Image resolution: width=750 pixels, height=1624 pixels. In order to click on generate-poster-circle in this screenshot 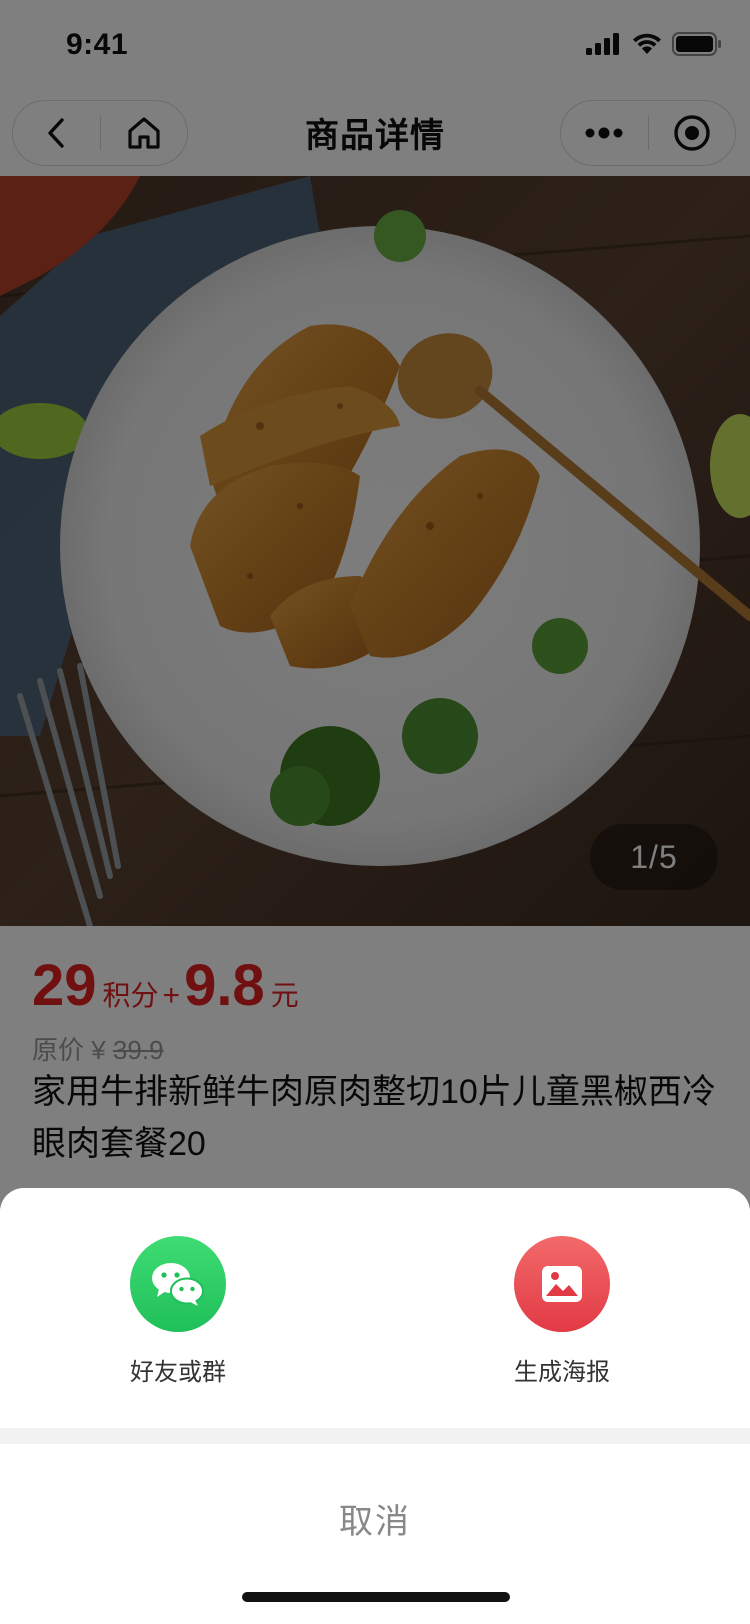, I will do `click(562, 1284)`.